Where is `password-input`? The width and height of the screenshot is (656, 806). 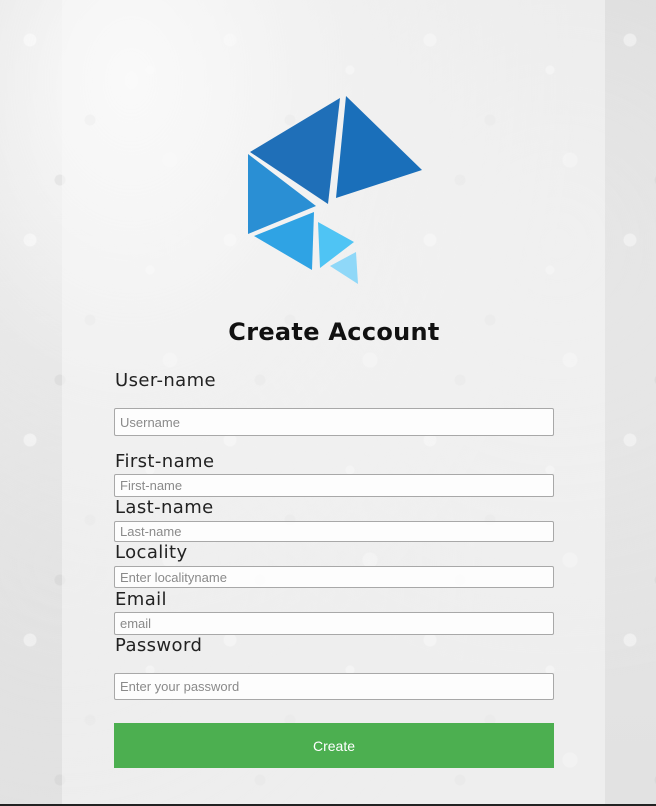
password-input is located at coordinates (334, 686).